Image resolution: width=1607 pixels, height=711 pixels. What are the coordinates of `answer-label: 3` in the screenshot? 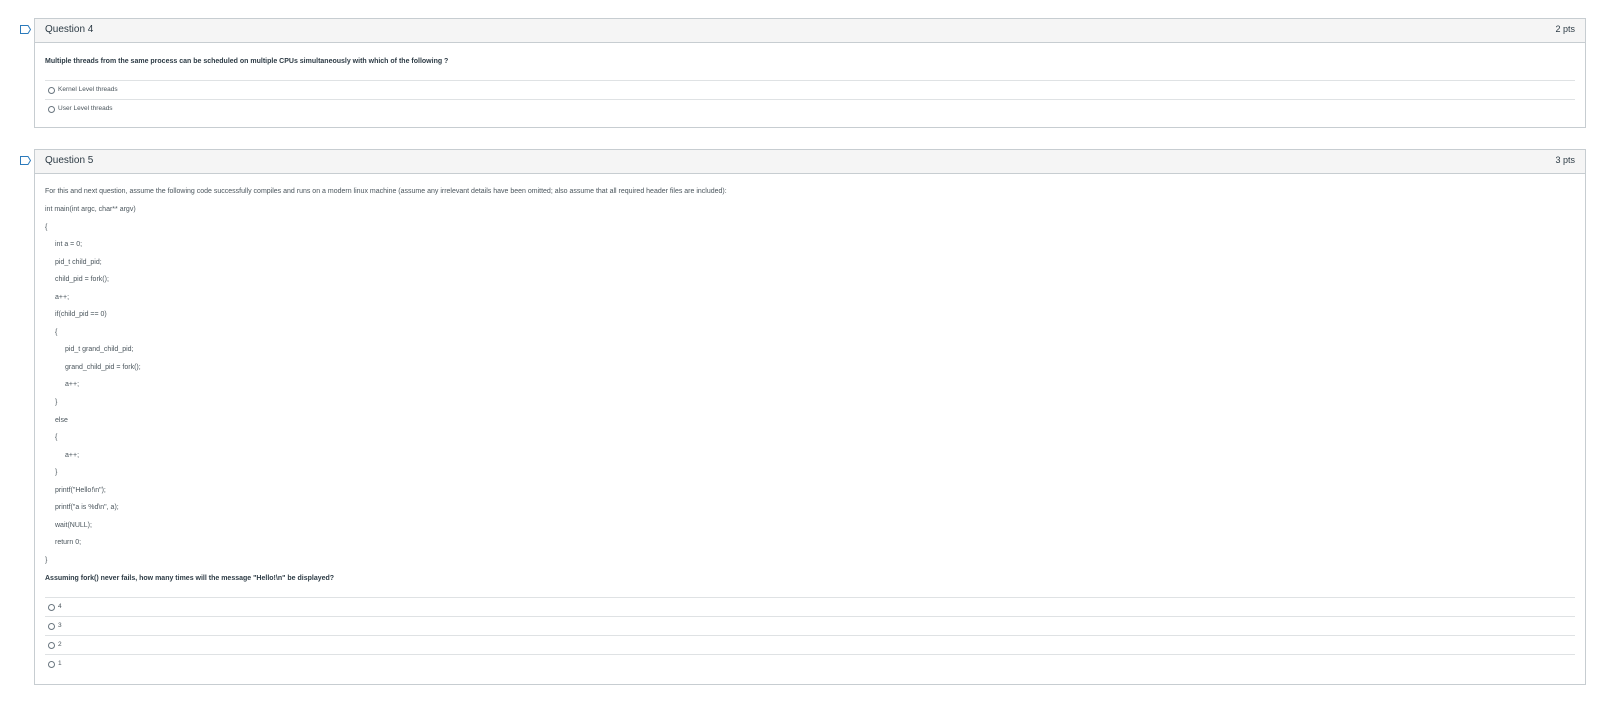 It's located at (60, 625).